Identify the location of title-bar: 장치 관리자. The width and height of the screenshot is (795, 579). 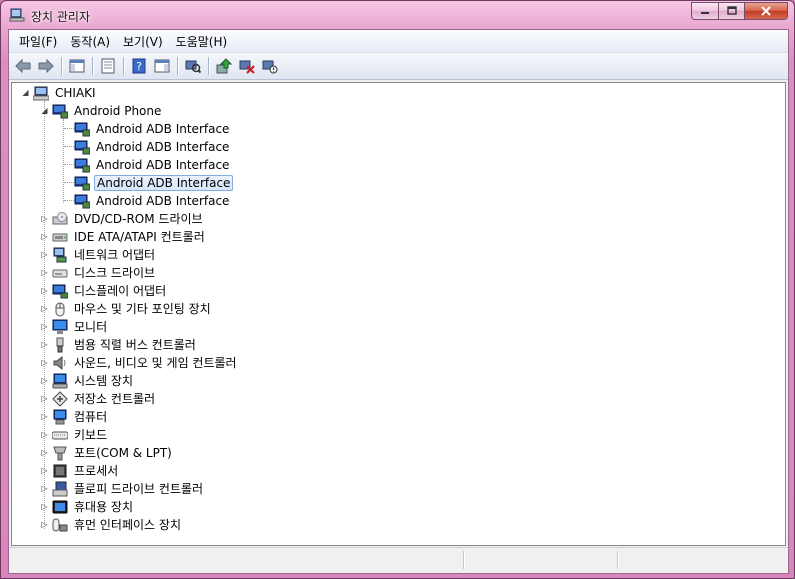
(397, 15).